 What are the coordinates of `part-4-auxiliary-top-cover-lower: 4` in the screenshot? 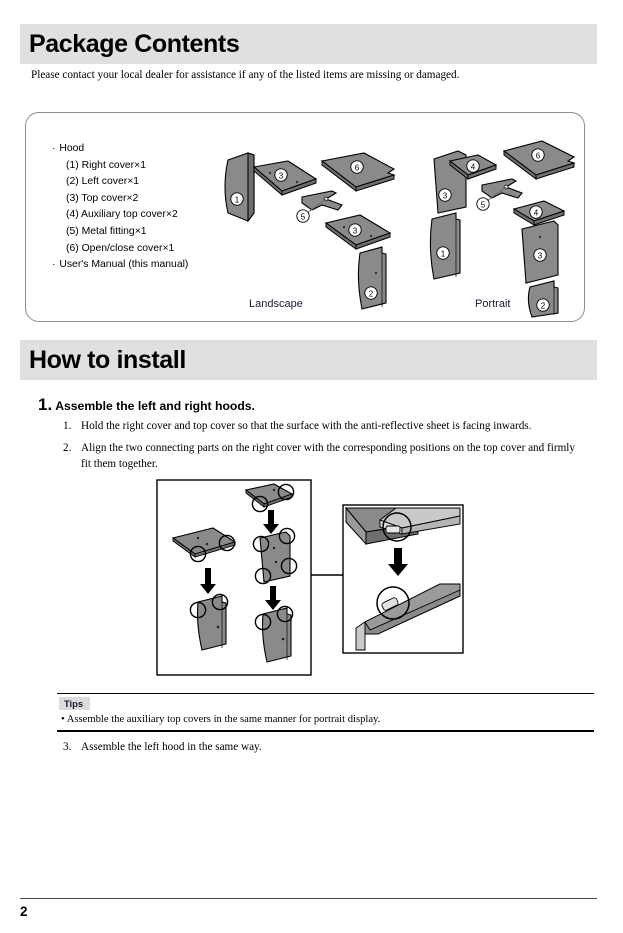 It's located at (539, 213).